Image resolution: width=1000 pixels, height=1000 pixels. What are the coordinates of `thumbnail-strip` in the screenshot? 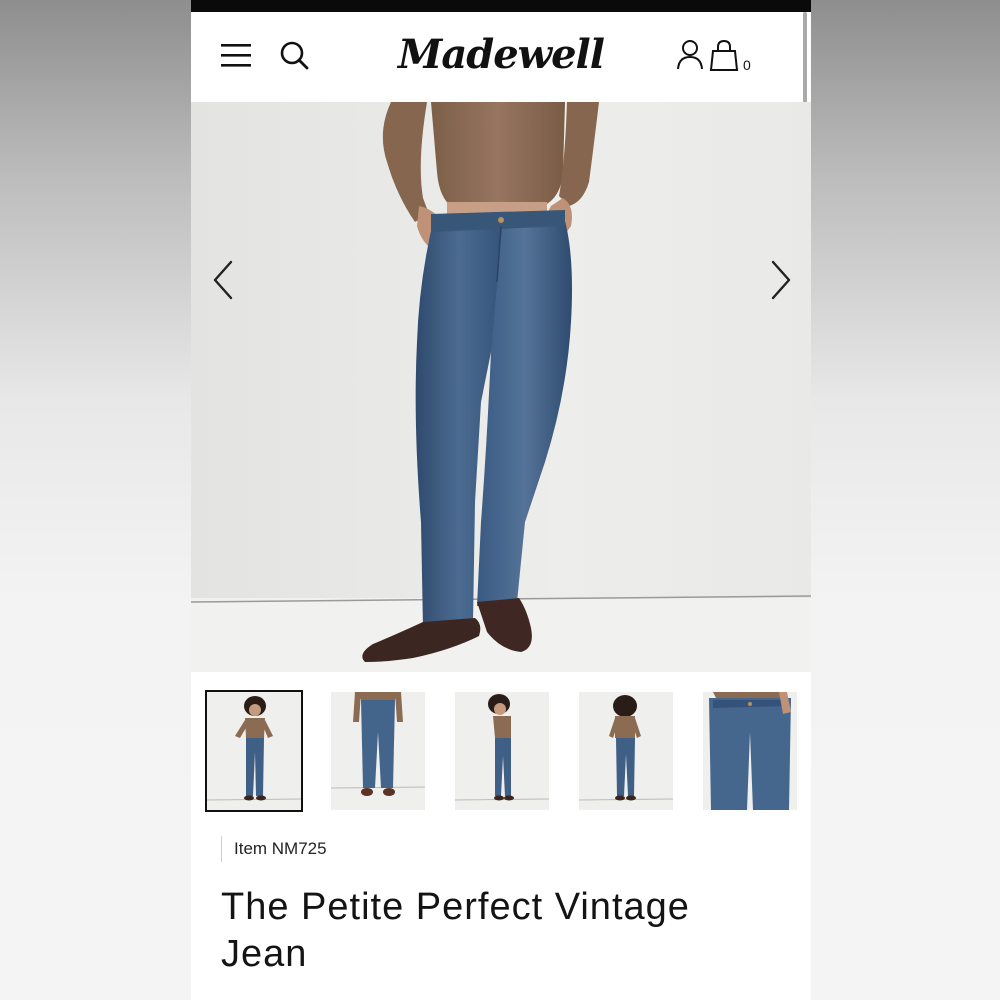 It's located at (501, 747).